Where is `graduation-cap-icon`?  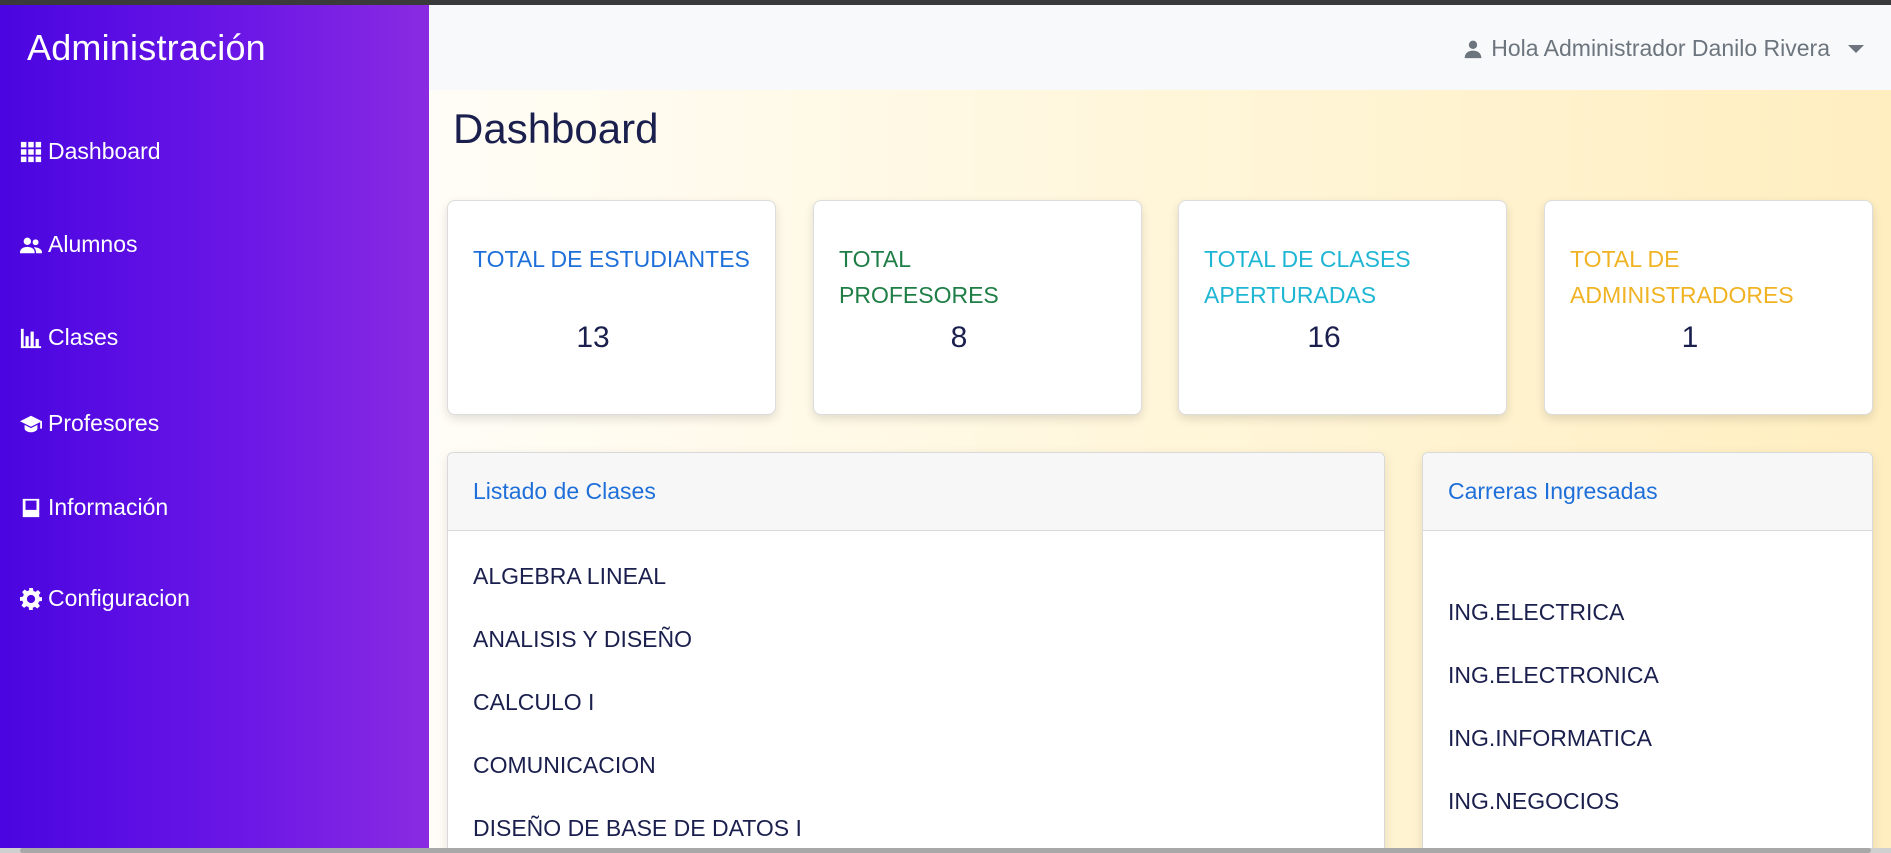
graduation-cap-icon is located at coordinates (31, 423).